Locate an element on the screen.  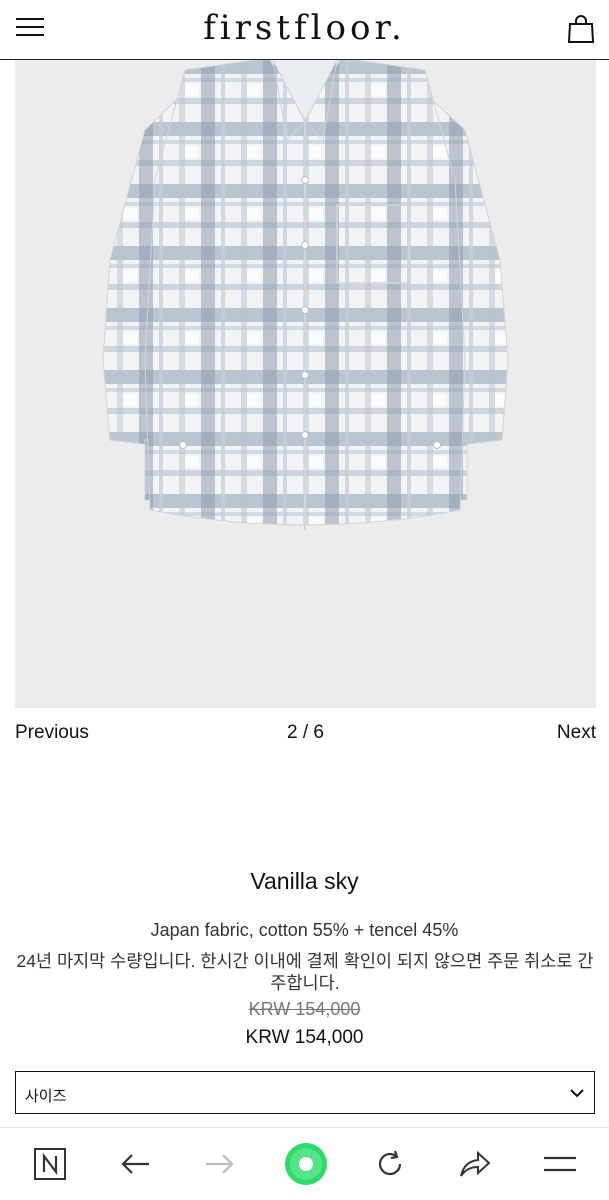
brand-logo: firstfloor. is located at coordinates (304, 28).